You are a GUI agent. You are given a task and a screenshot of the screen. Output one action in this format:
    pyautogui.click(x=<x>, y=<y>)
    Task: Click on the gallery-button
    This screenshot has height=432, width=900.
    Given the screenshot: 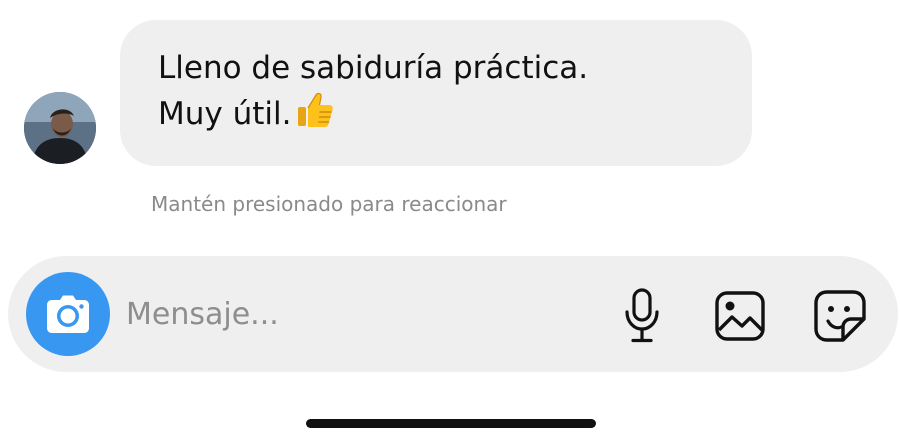 What is the action you would take?
    pyautogui.click(x=740, y=316)
    